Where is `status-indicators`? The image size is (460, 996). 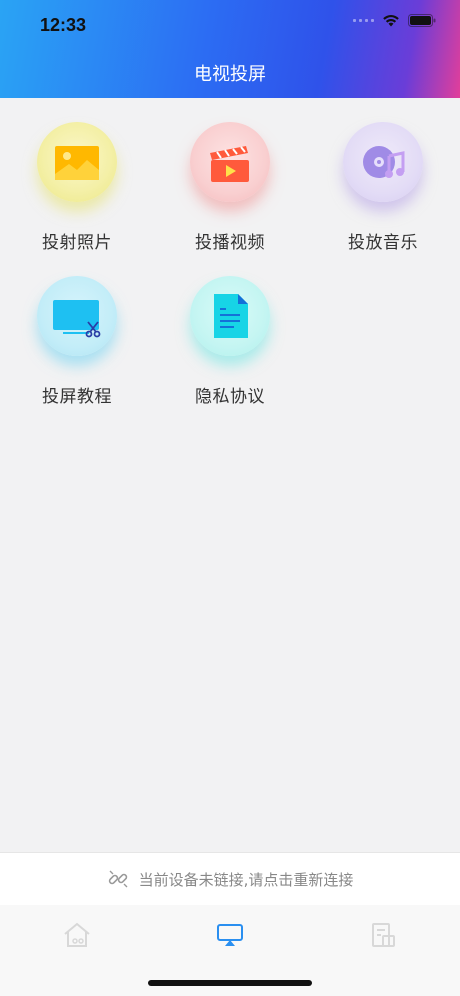
status-indicators is located at coordinates (394, 20).